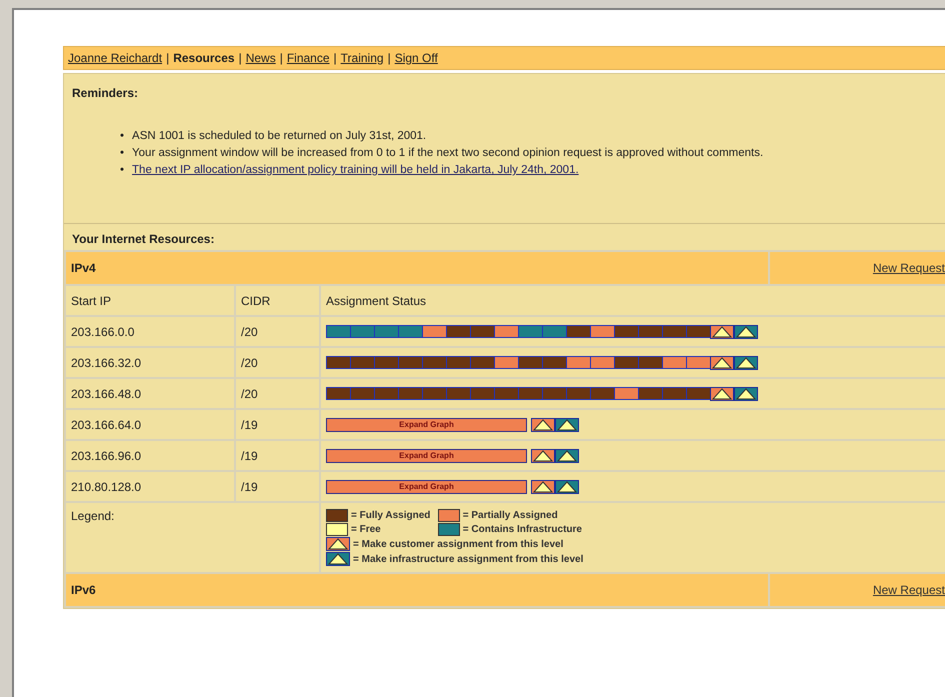 The image size is (945, 697). Describe the element at coordinates (522, 529) in the screenshot. I see `legend-label: = Contains Infrastructure` at that location.